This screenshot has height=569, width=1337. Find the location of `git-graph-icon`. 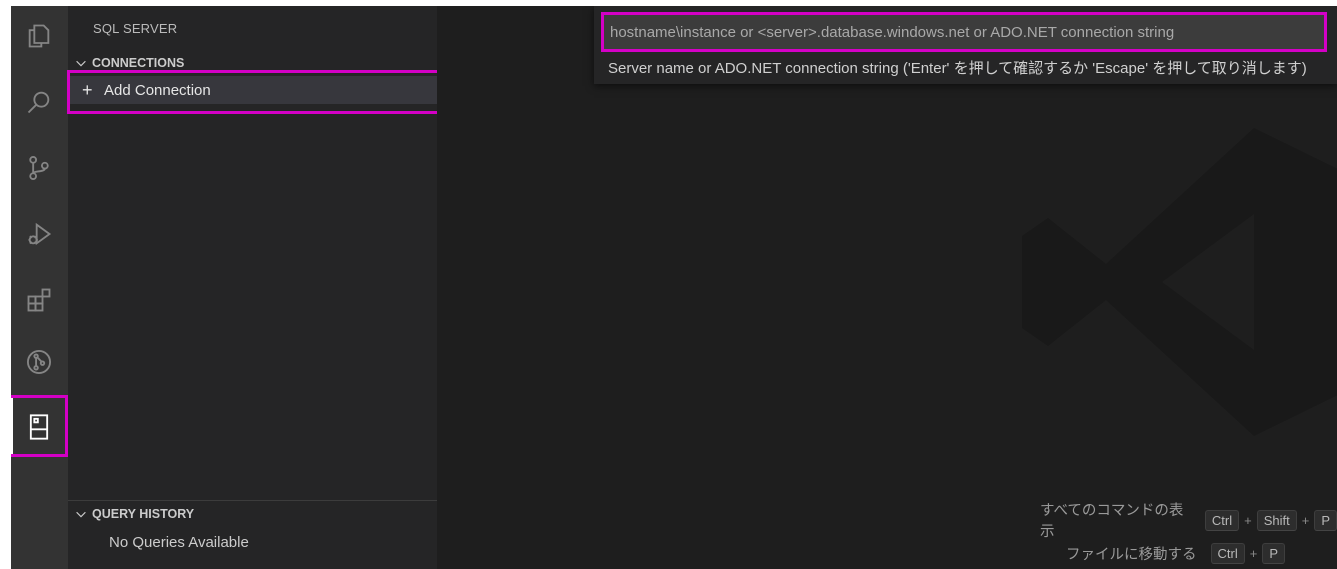

git-graph-icon is located at coordinates (39, 362).